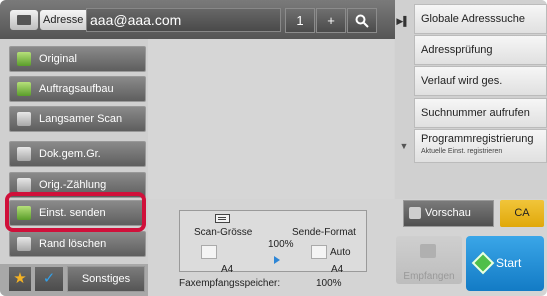 The height and width of the screenshot is (296, 547). What do you see at coordinates (24, 59) in the screenshot?
I see `document-icon` at bounding box center [24, 59].